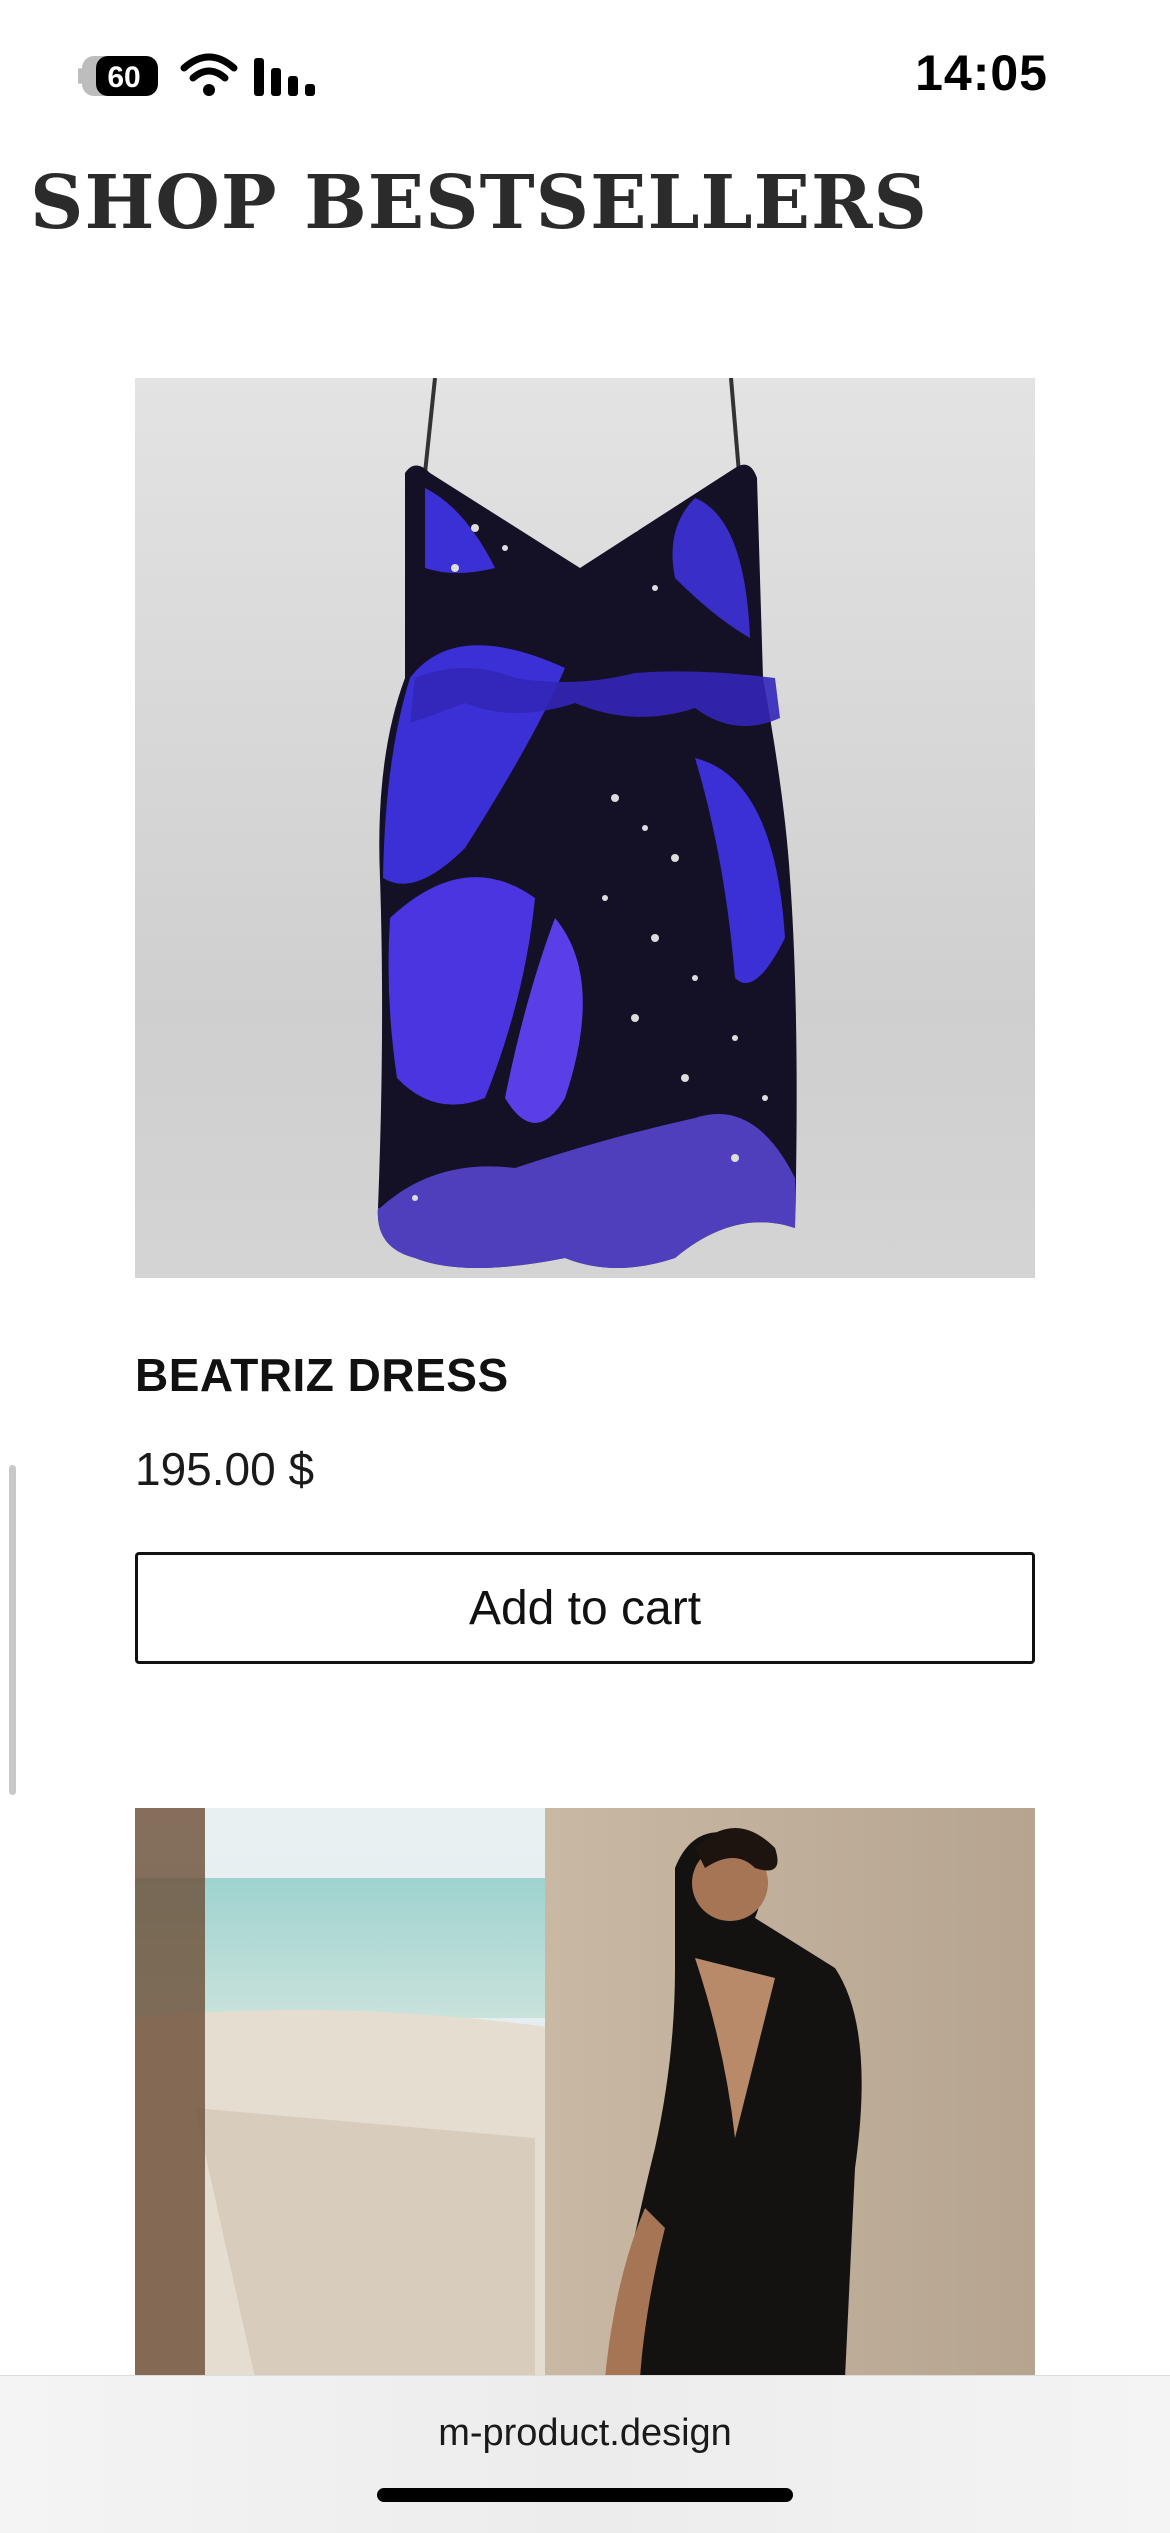 The width and height of the screenshot is (1170, 2533). Describe the element at coordinates (585, 1608) in the screenshot. I see `add-to-cart-button: Add to cart` at that location.